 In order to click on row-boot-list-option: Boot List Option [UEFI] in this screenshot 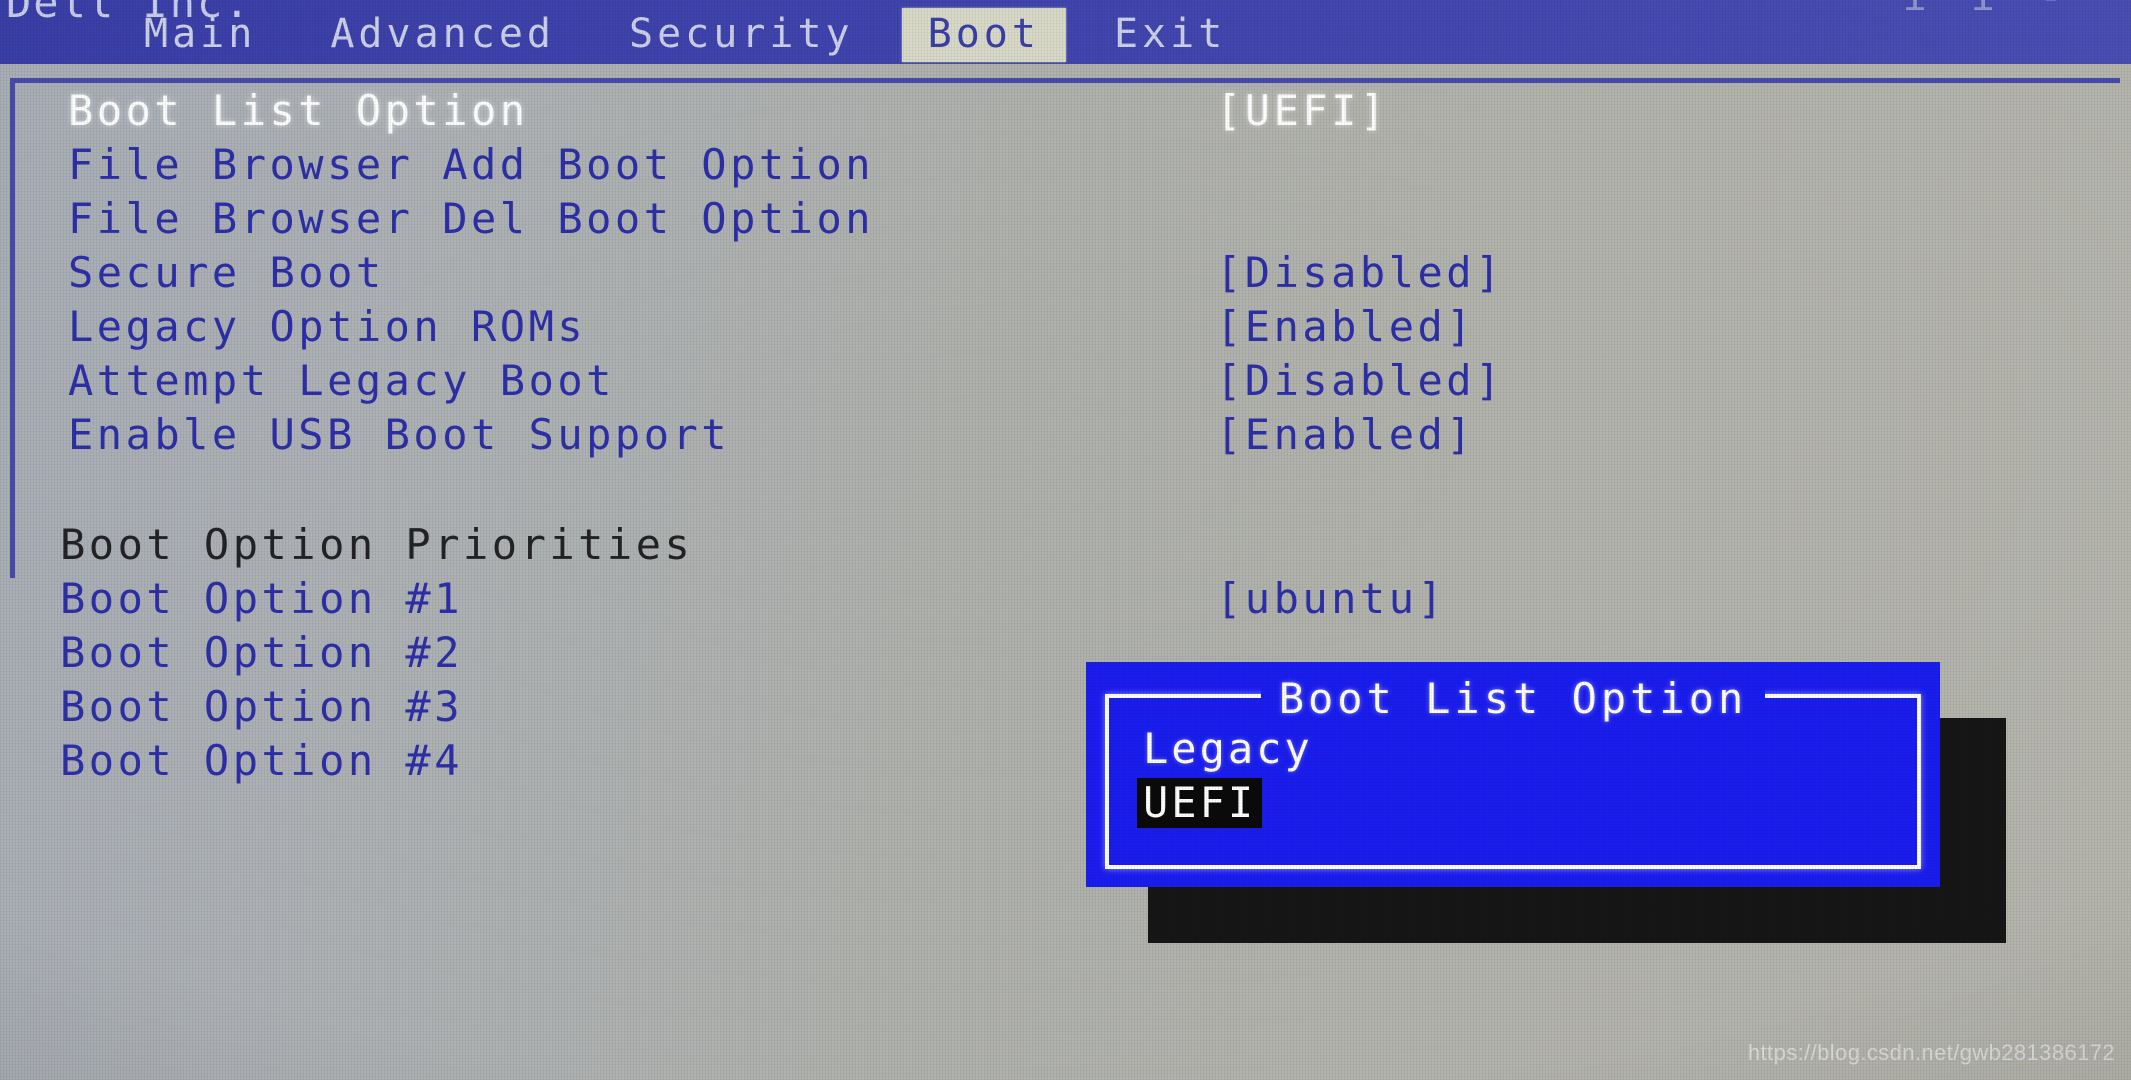, I will do `click(1065, 113)`.